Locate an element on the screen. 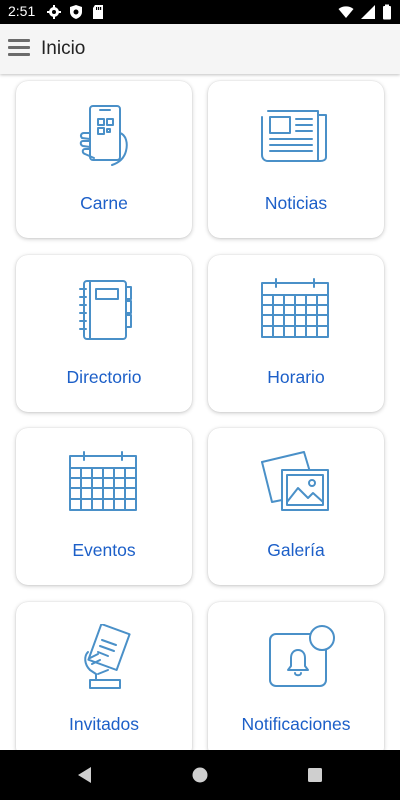 This screenshot has width=400, height=800. tile-label: Directorio is located at coordinates (104, 377).